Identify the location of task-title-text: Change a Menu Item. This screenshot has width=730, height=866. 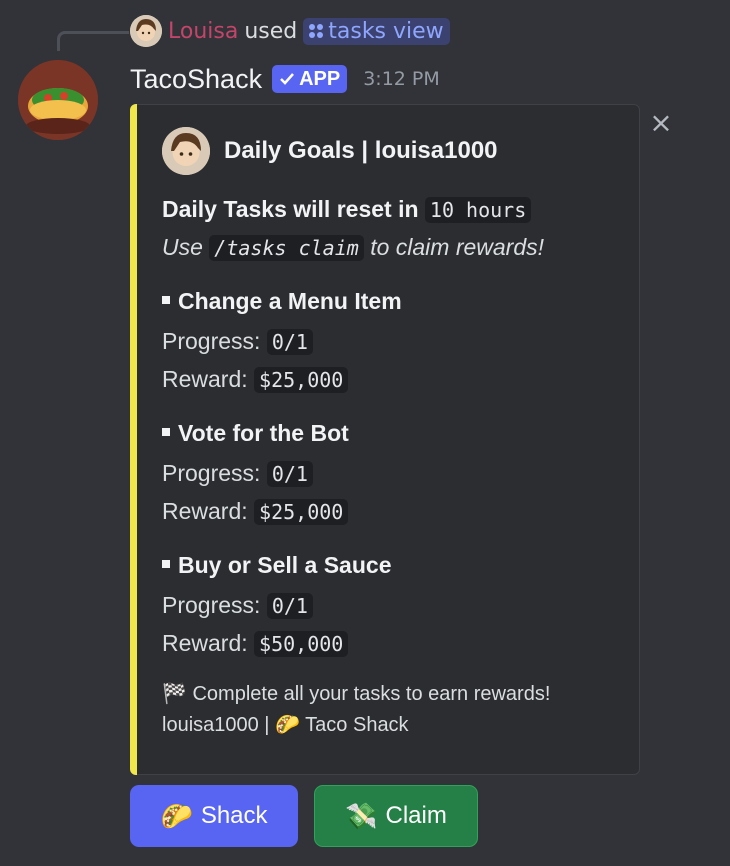
(290, 301).